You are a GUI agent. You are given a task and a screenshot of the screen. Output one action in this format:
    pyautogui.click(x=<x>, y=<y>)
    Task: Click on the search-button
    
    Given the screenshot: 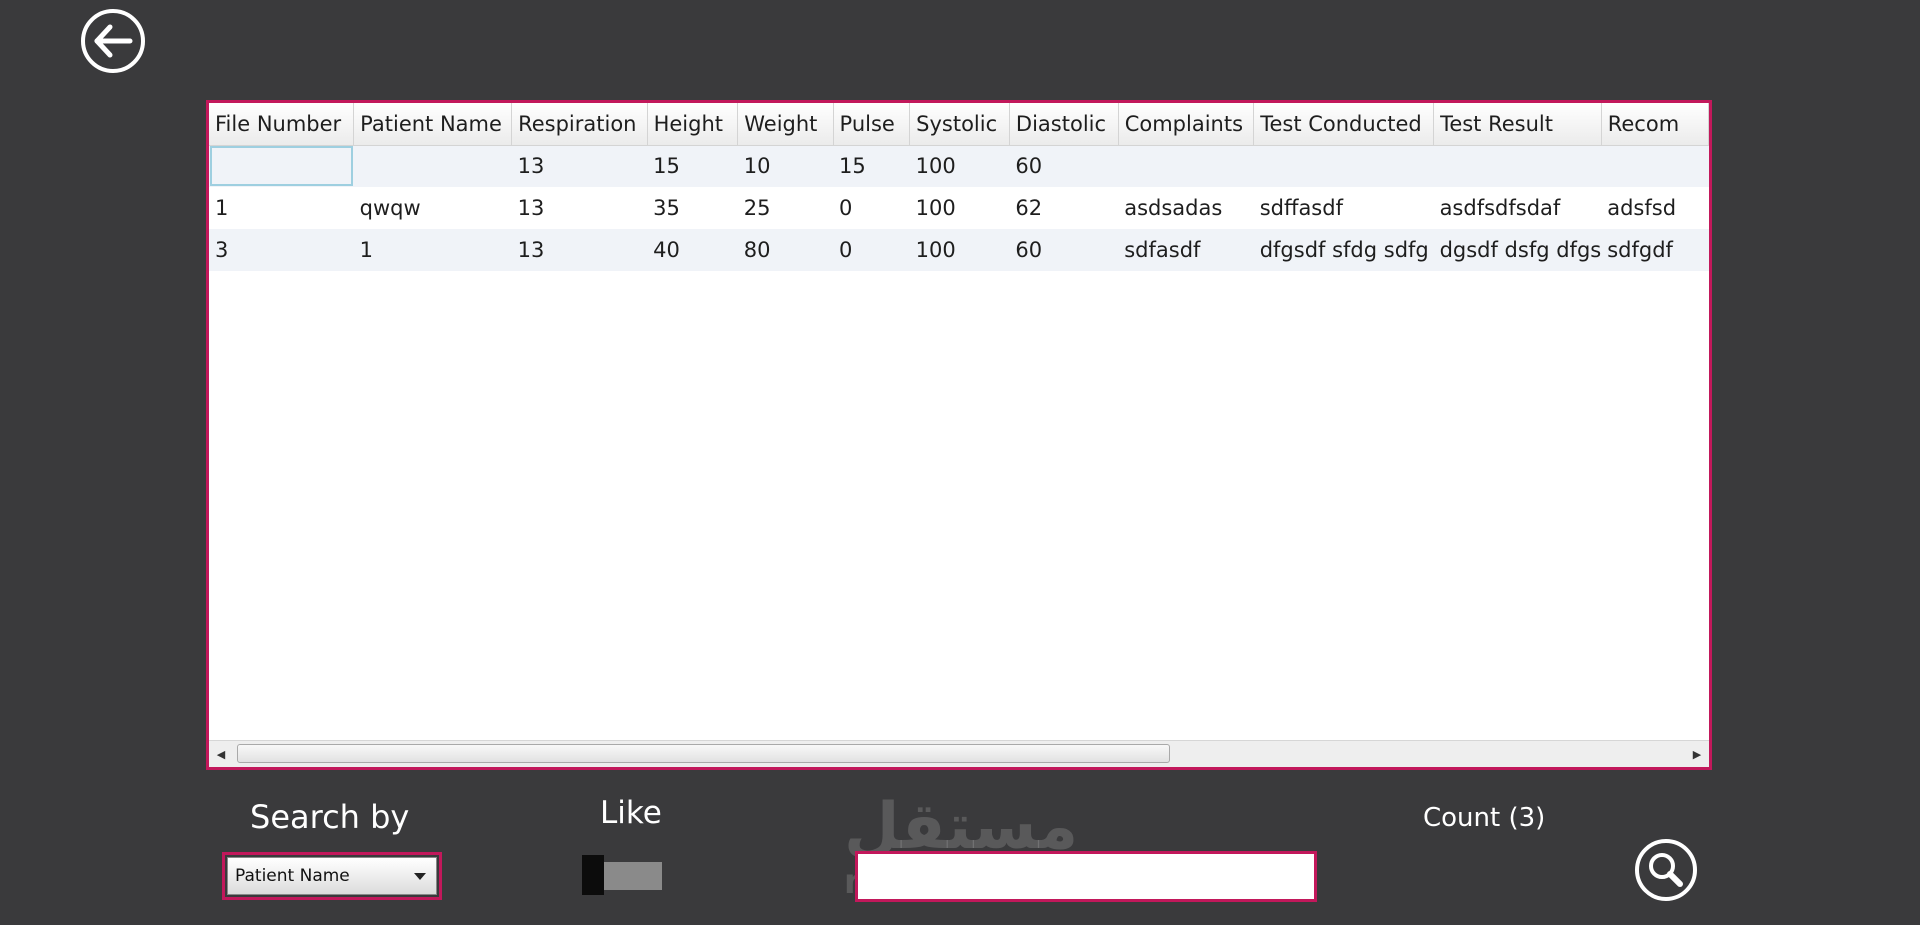 What is the action you would take?
    pyautogui.click(x=1666, y=870)
    